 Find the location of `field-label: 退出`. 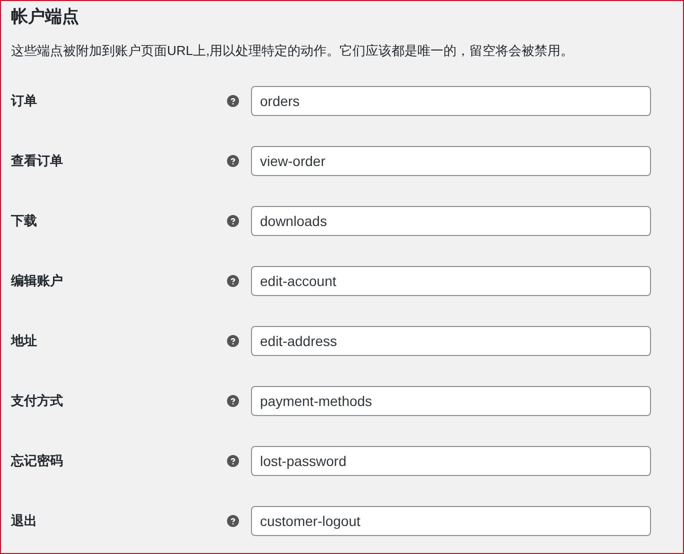

field-label: 退出 is located at coordinates (24, 521).